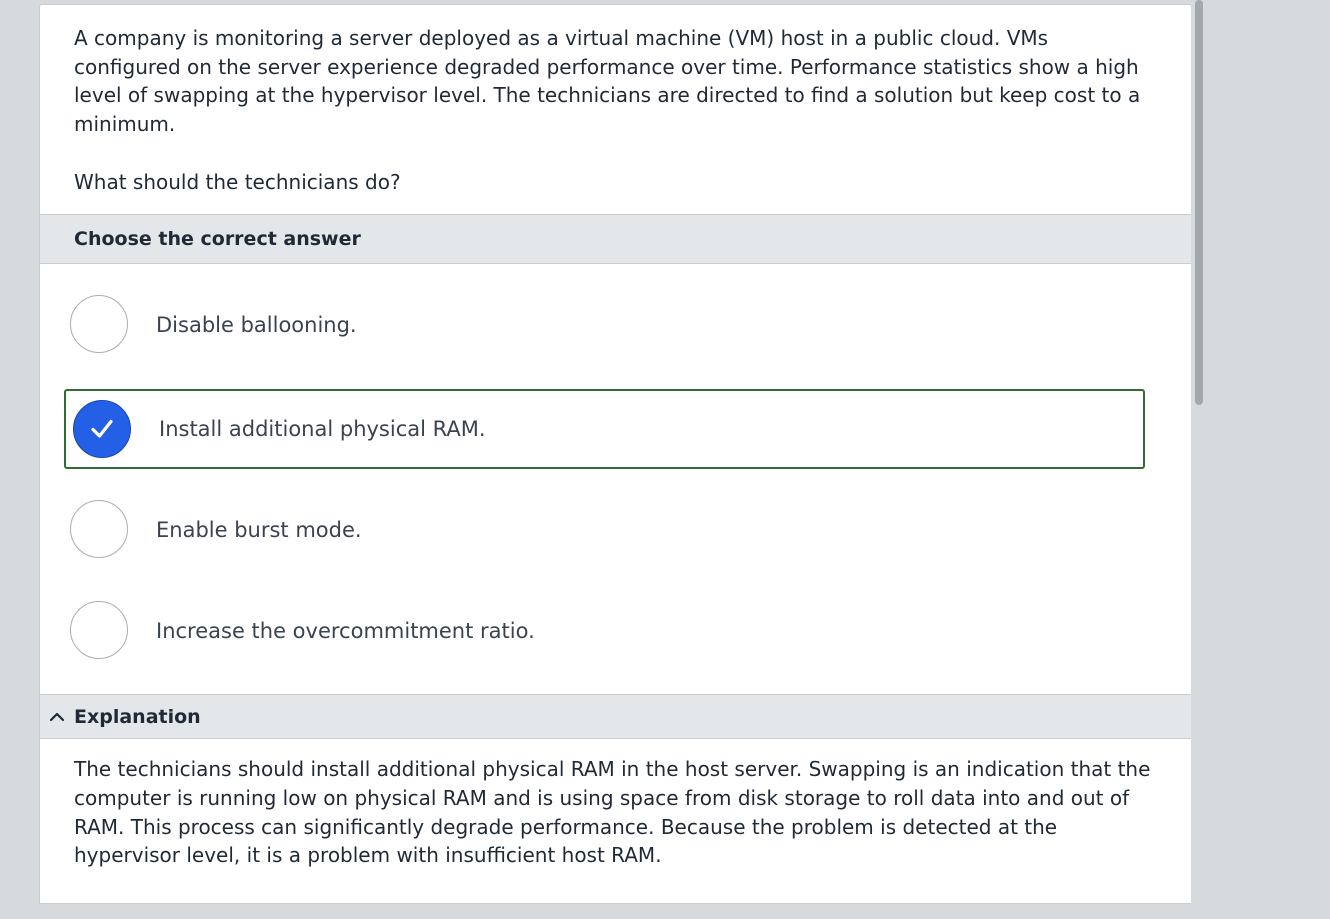  Describe the element at coordinates (1199, 202) in the screenshot. I see `scrollbar-thumb` at that location.